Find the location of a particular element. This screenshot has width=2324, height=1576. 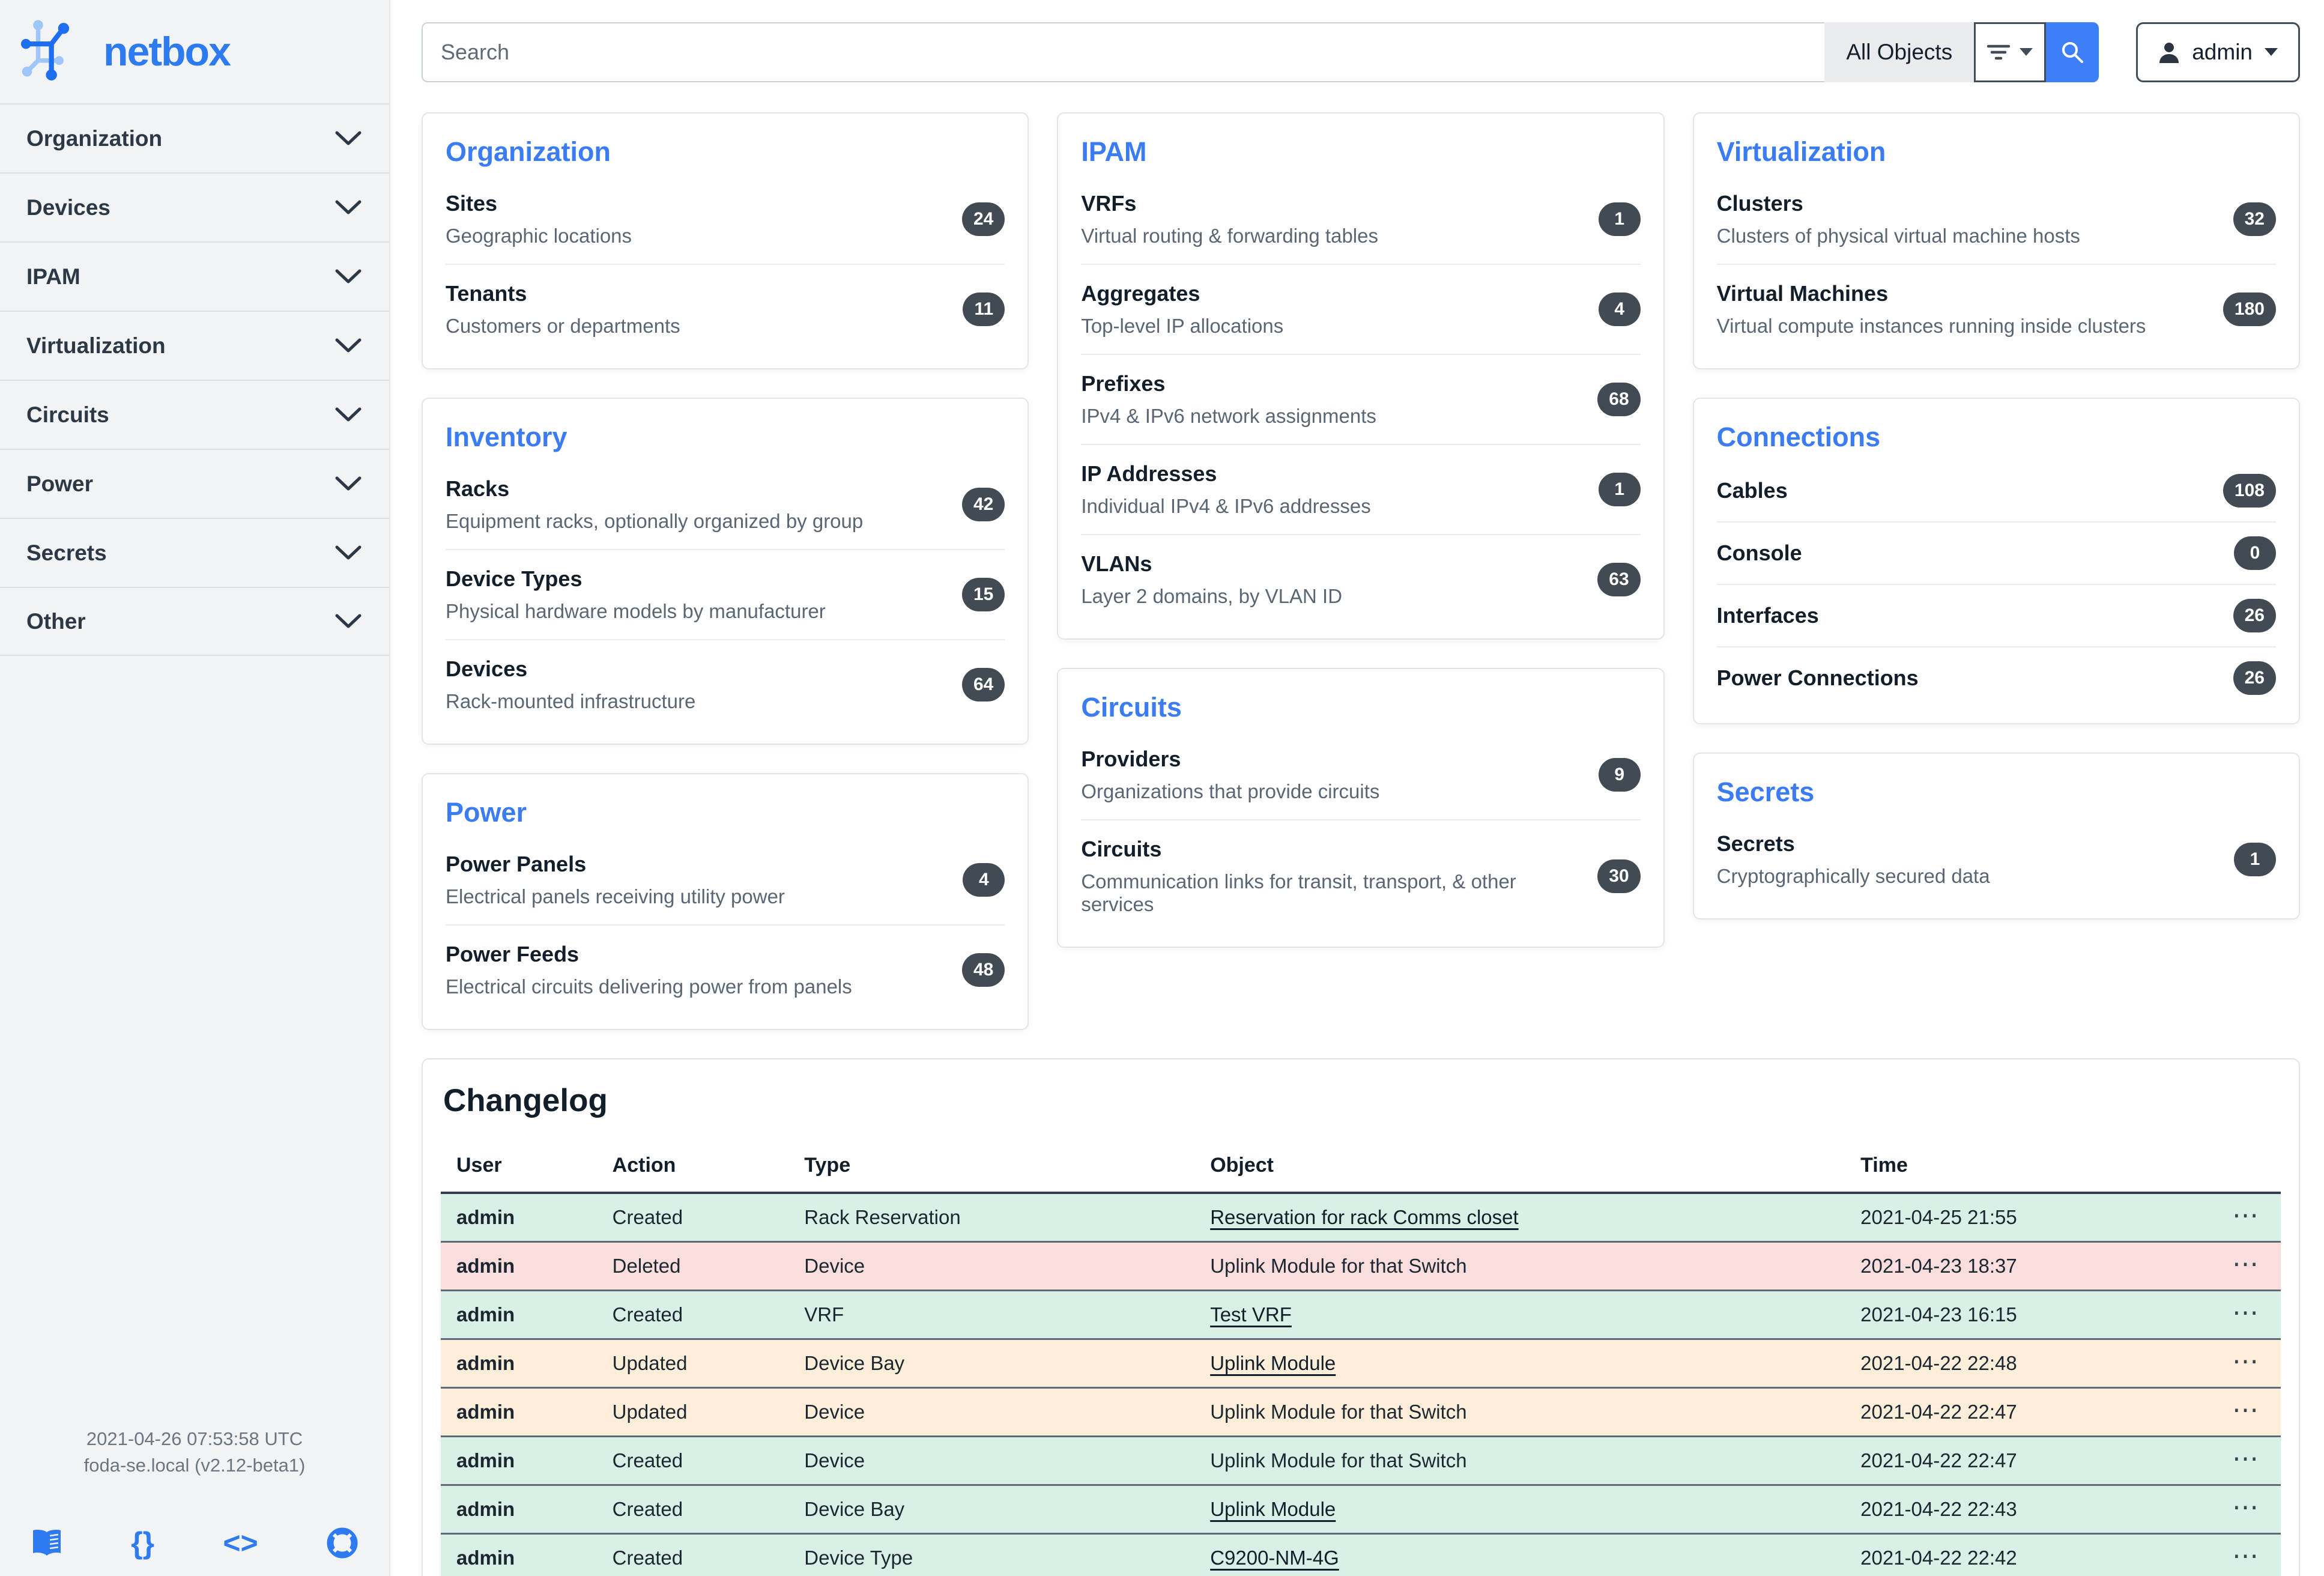

card-item-link: VLANs Layer 2 domains, by VLAN ID 63 is located at coordinates (1361, 579).